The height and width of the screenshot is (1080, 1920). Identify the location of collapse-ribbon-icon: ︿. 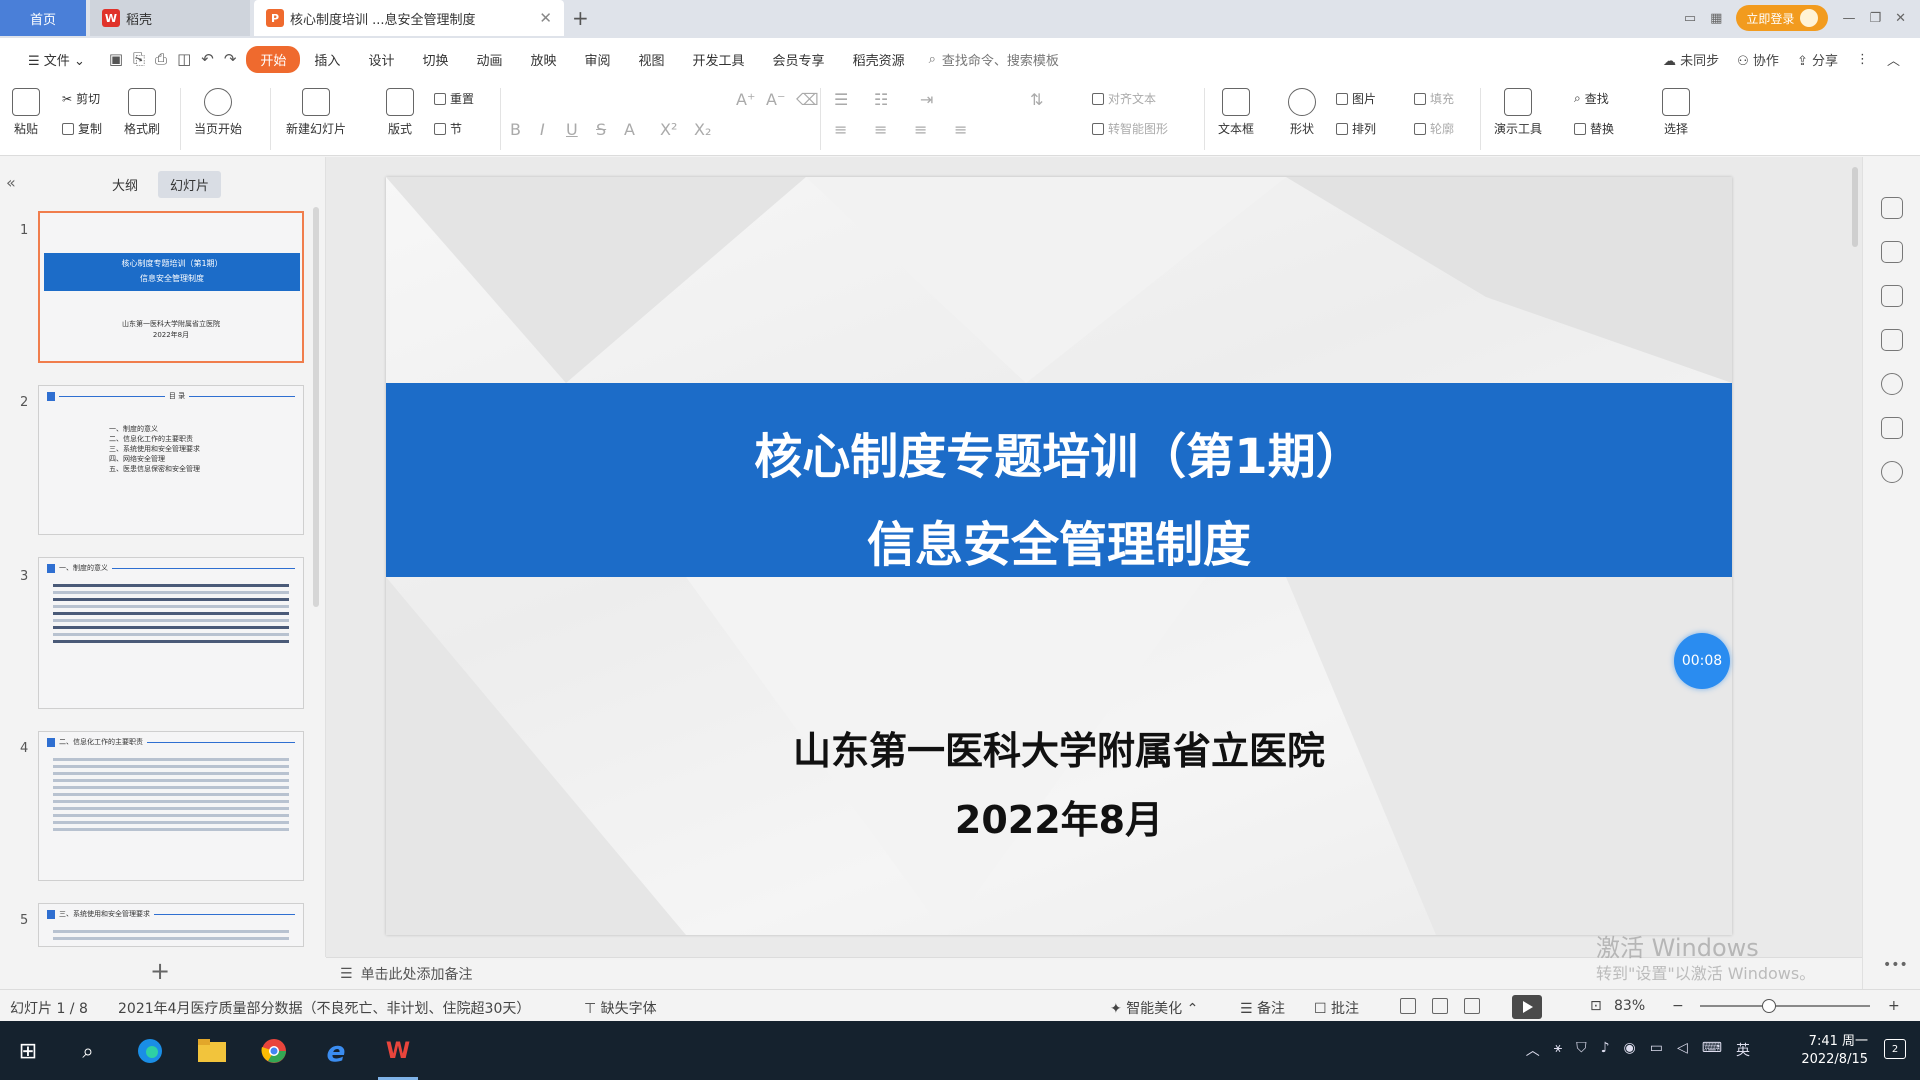
(1893, 59).